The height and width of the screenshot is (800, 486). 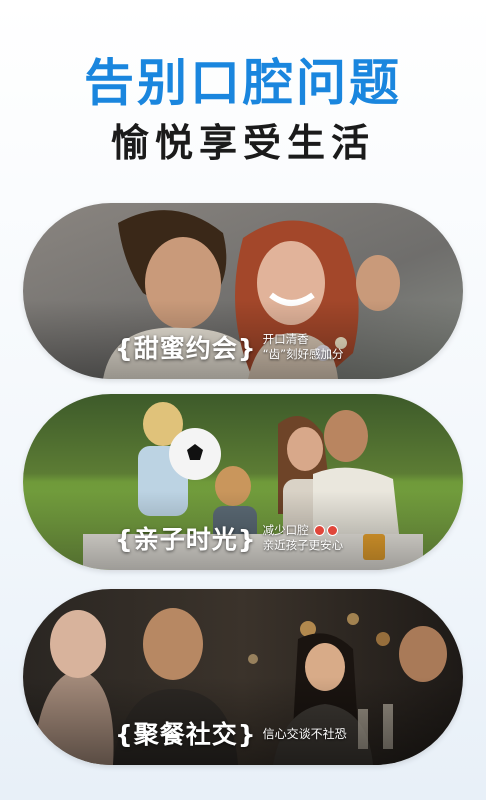 I want to click on card-label: {聚餐社交} 信心交谈不社恐, so click(x=231, y=733).